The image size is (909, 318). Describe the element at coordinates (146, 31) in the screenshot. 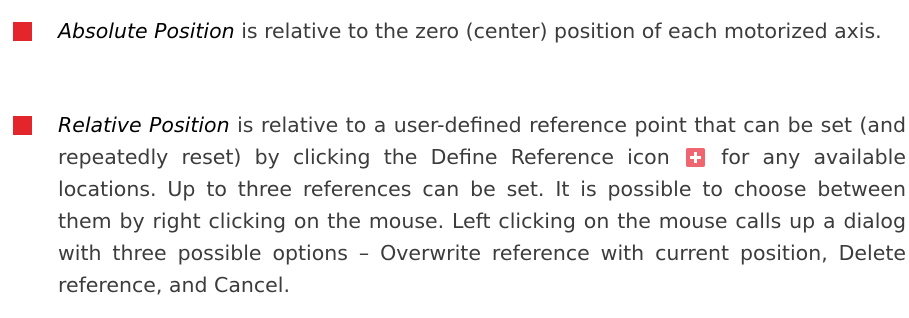

I see `term-absolute-position: Absolute Position` at that location.